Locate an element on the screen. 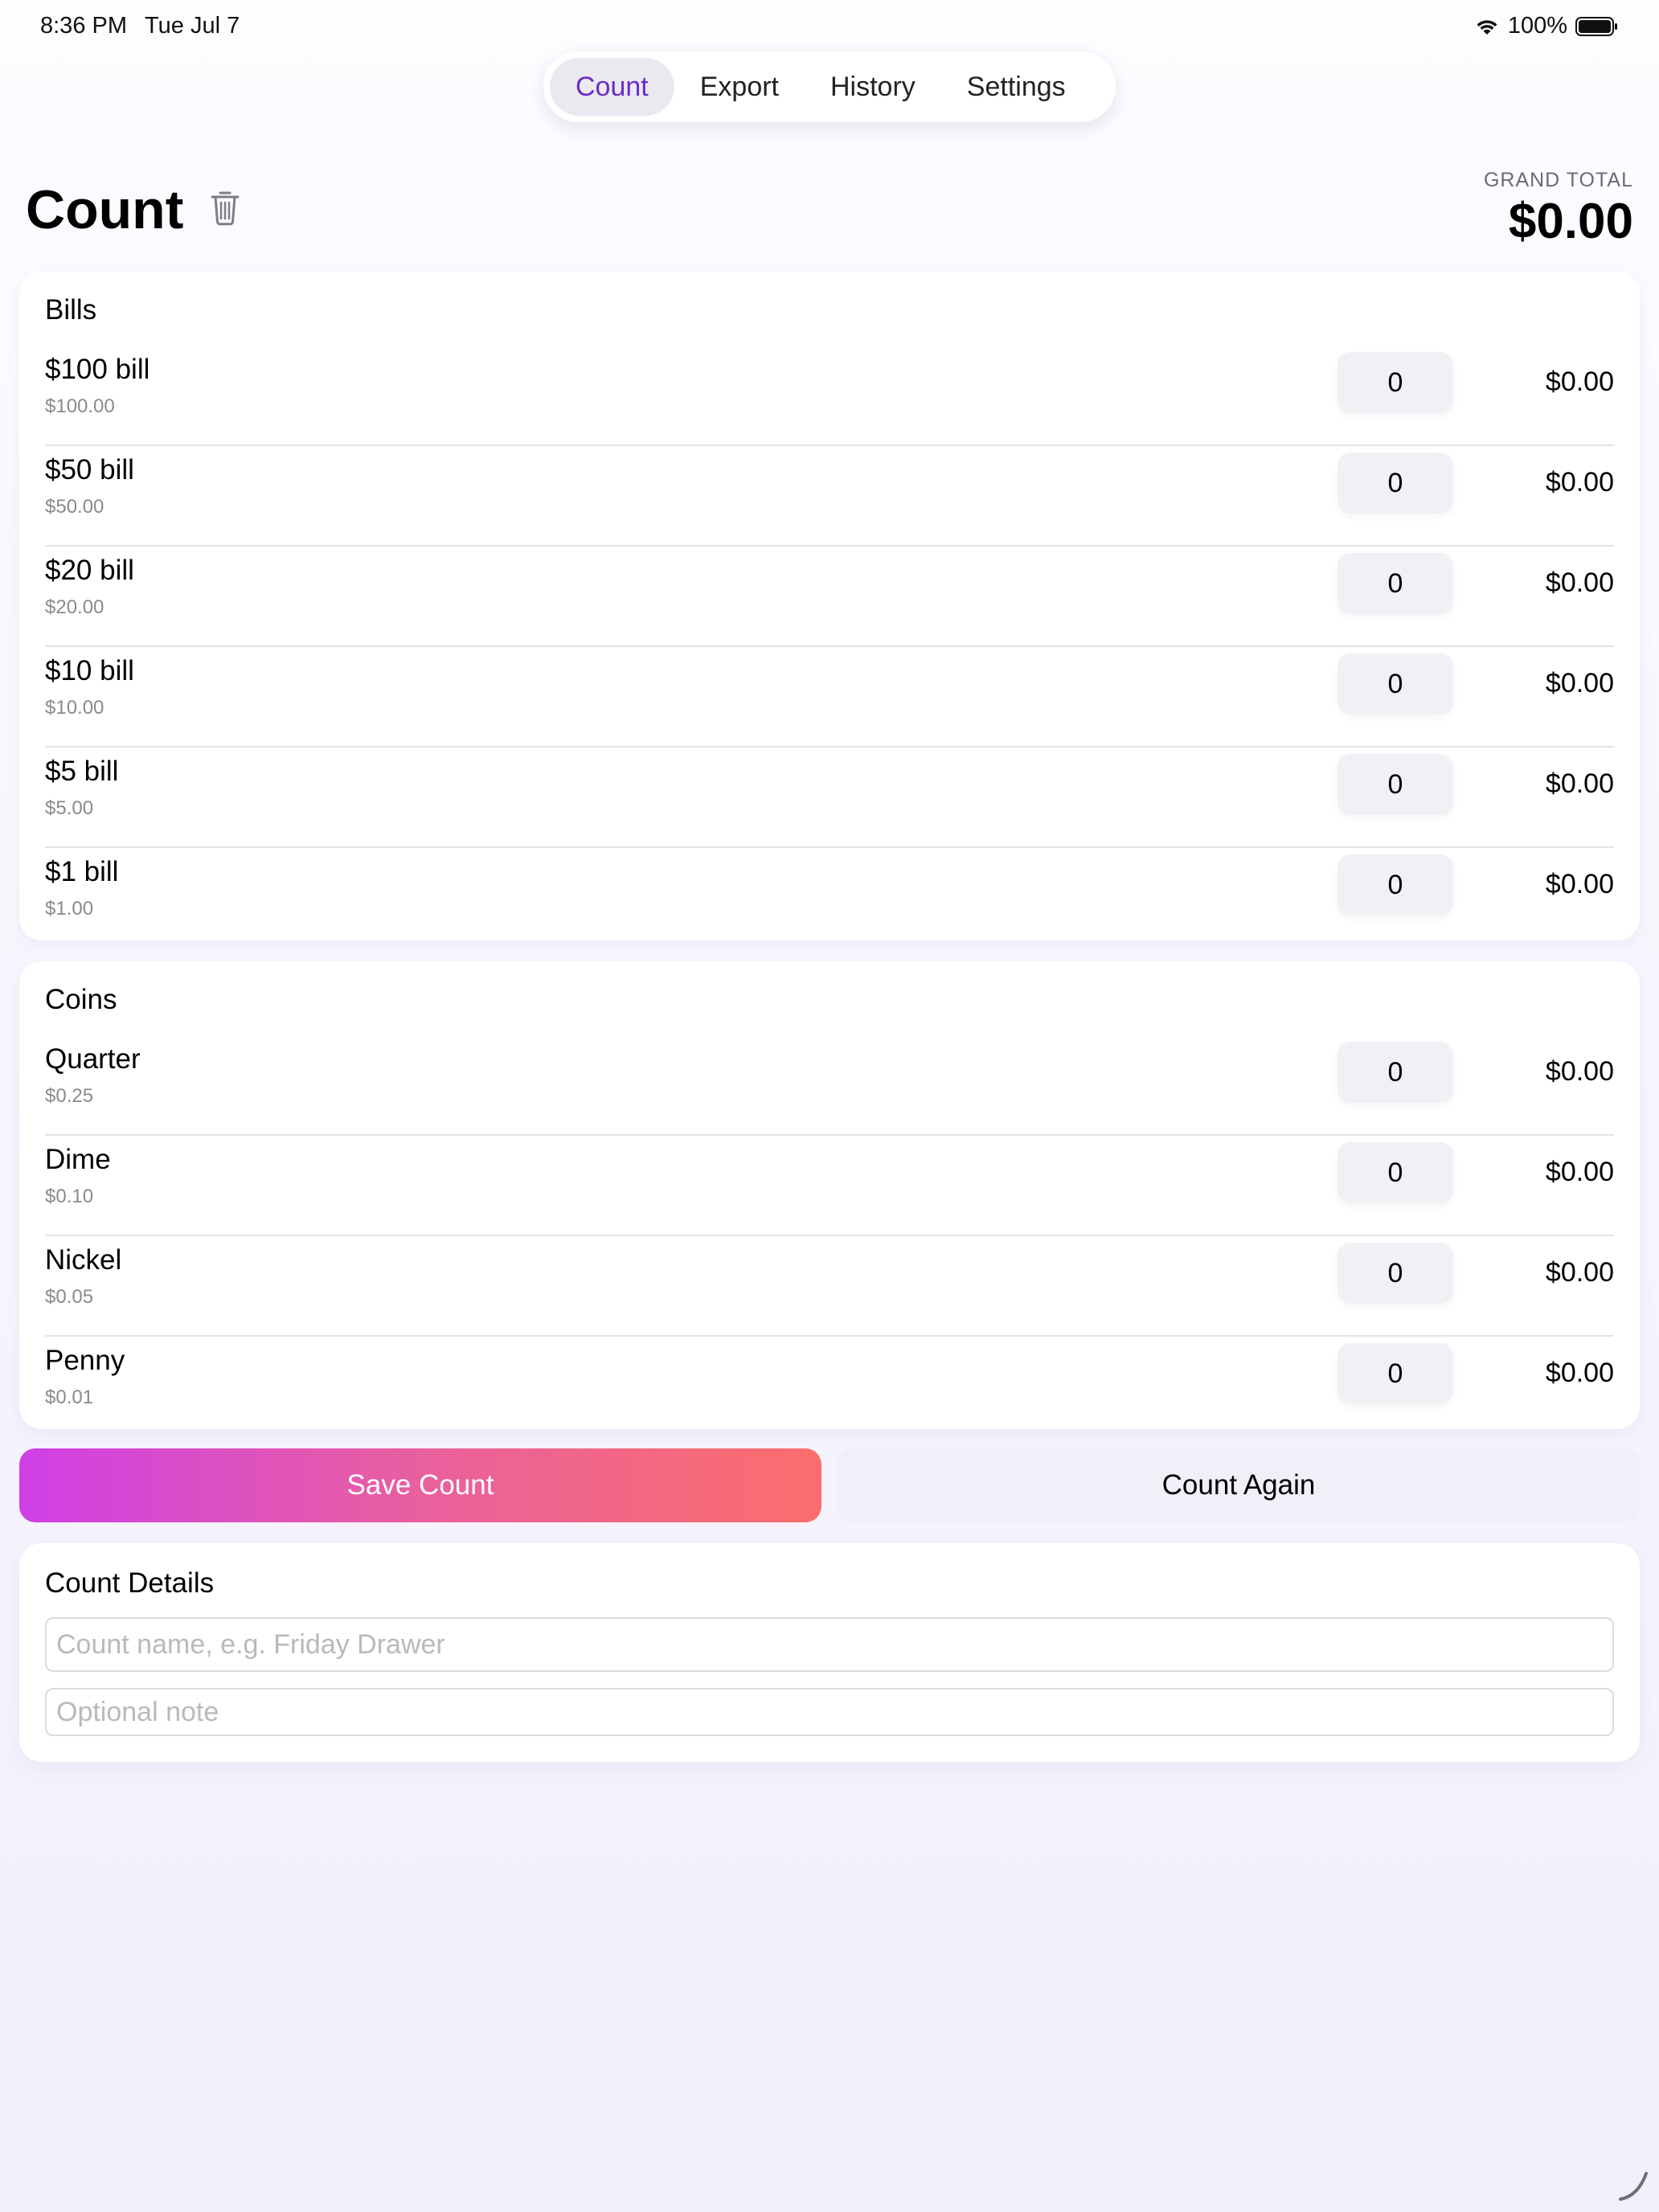  tab-history: History is located at coordinates (873, 87).